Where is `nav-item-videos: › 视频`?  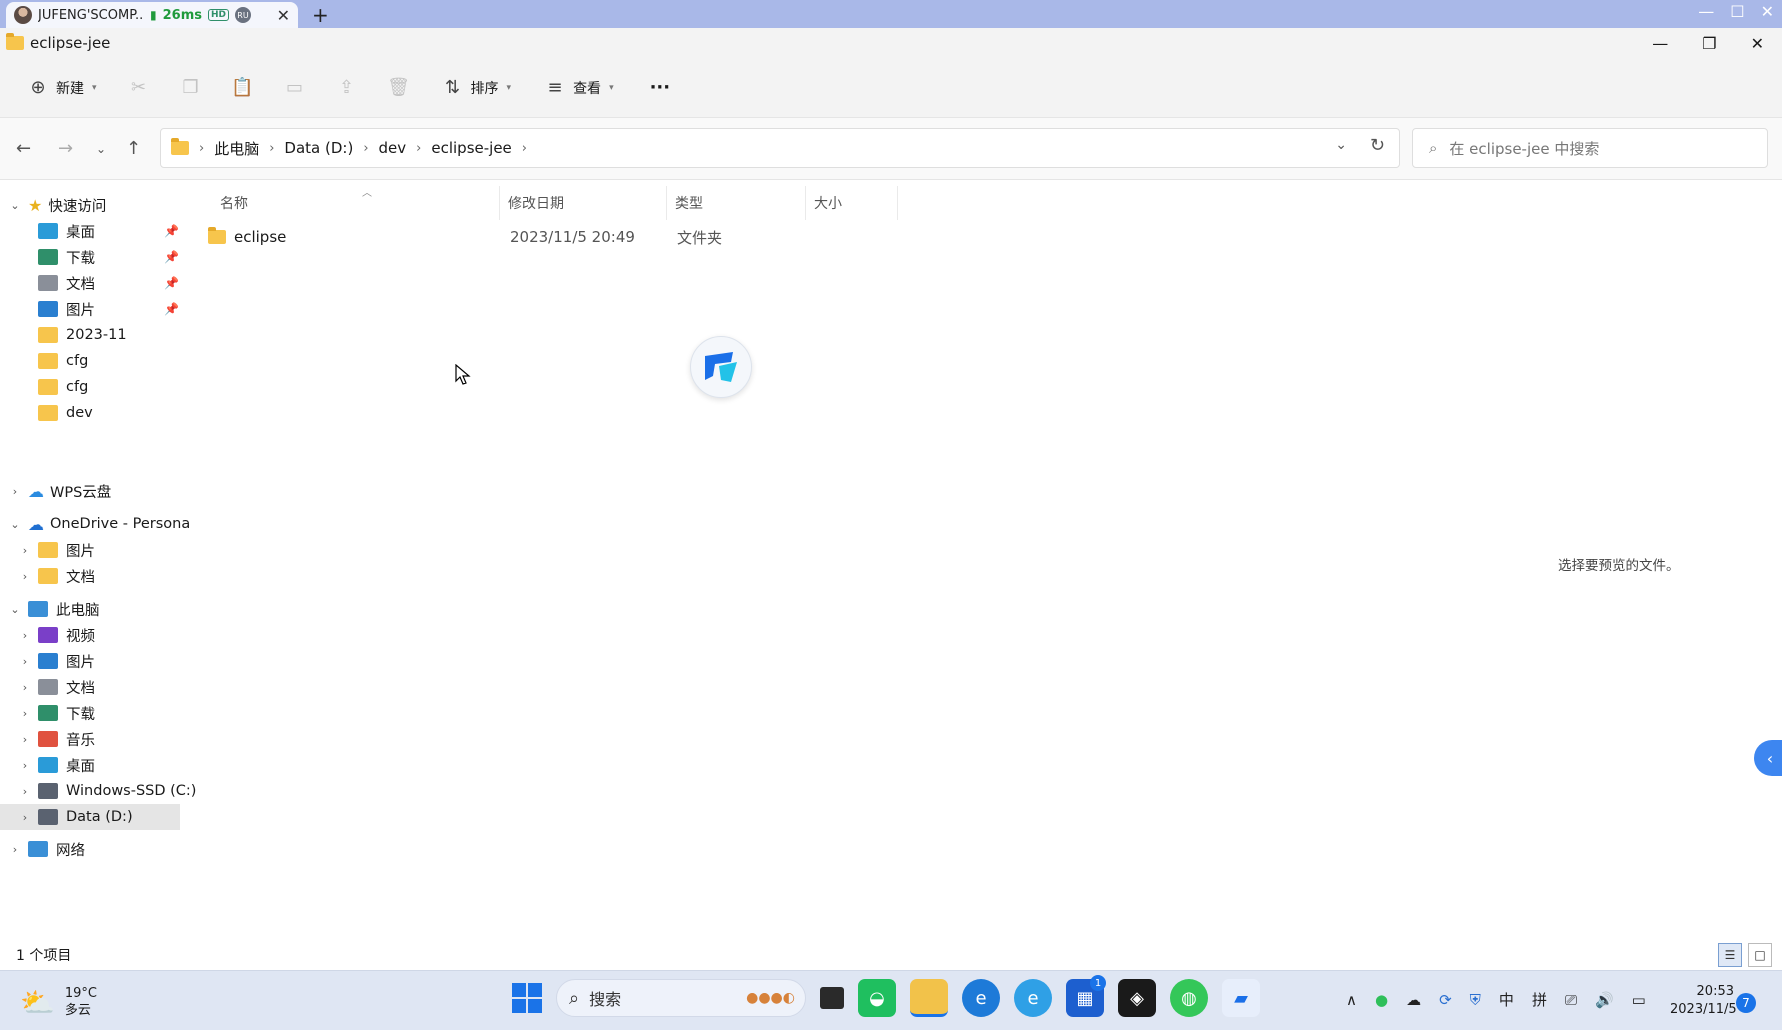 nav-item-videos: › 视频 is located at coordinates (100, 635).